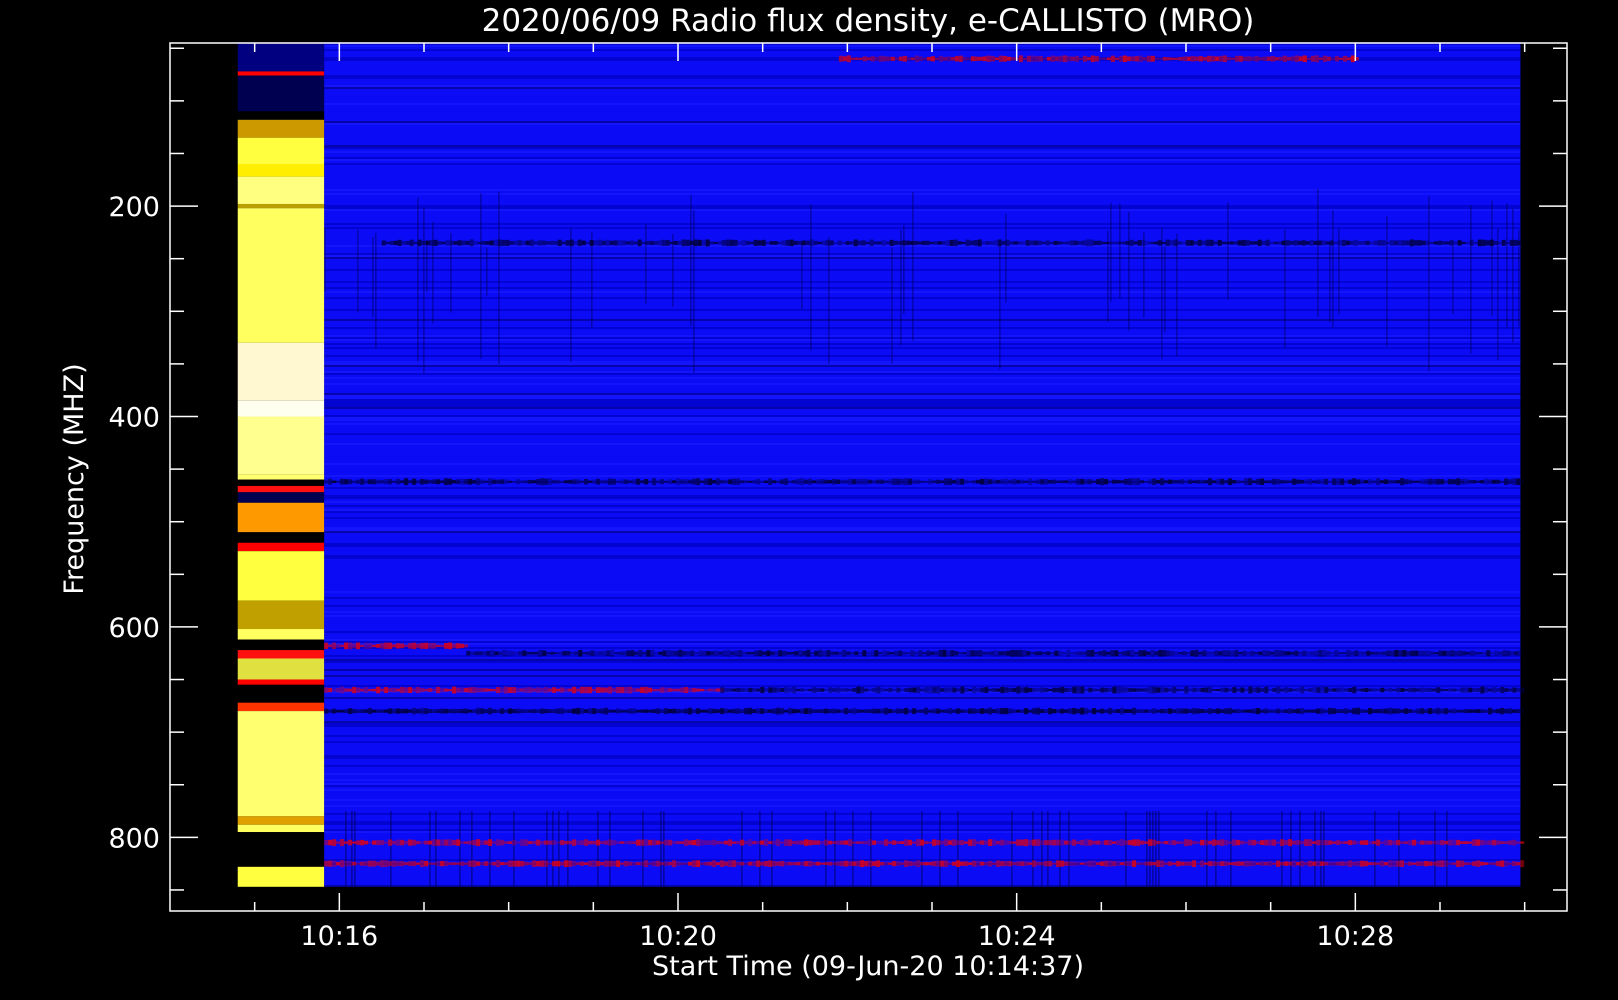 Image resolution: width=1618 pixels, height=1000 pixels. What do you see at coordinates (490, 849) in the screenshot?
I see `texture-streak` at bounding box center [490, 849].